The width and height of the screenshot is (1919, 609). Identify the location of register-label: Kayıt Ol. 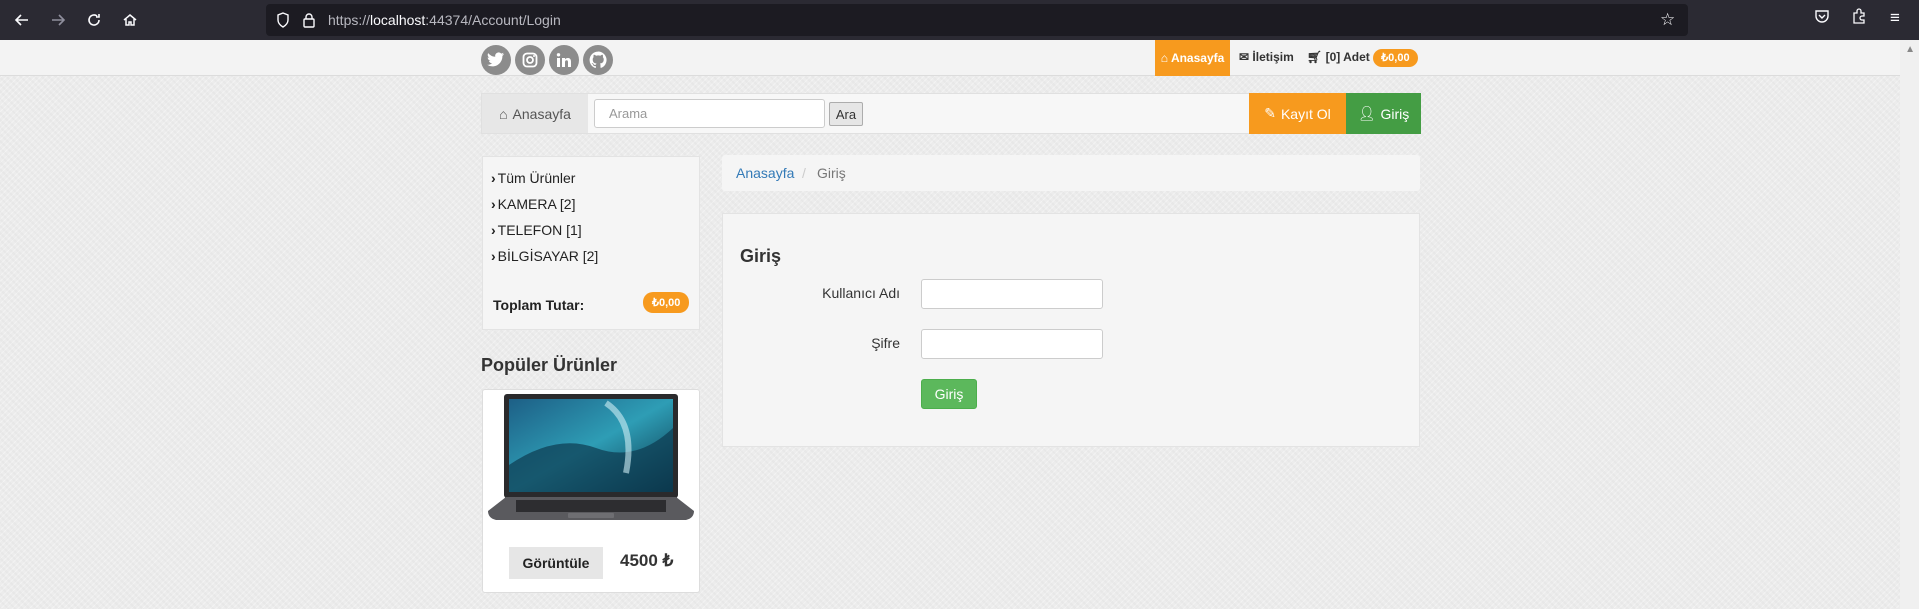
(1305, 113).